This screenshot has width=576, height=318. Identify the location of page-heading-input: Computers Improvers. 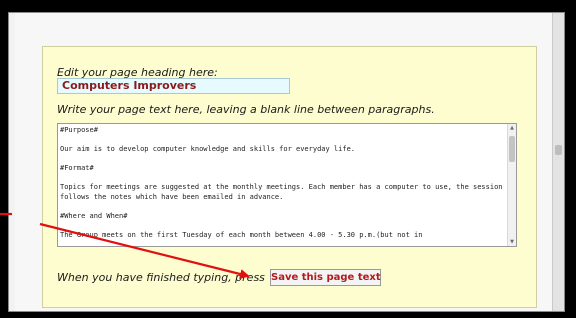
(173, 86).